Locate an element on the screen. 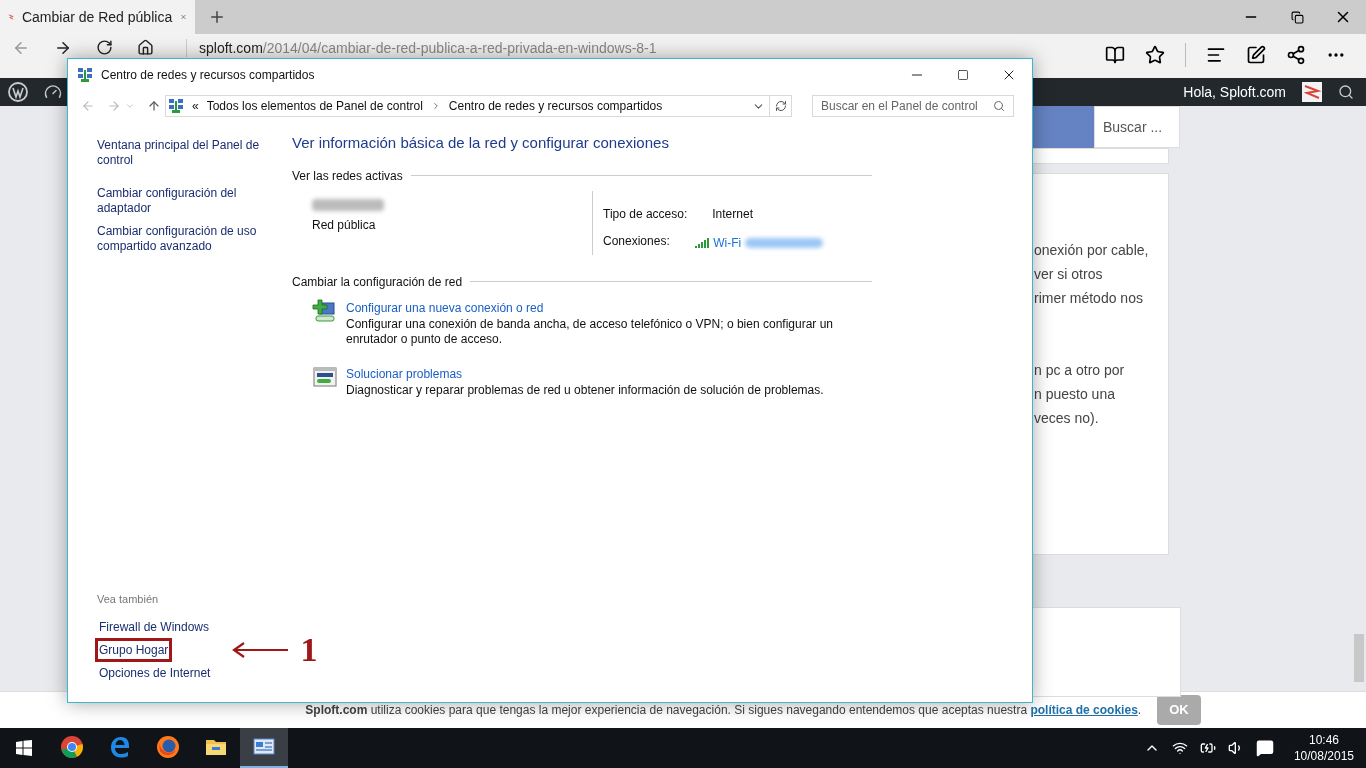 The width and height of the screenshot is (1366, 768). cookie-policy-link: política de cookies is located at coordinates (1084, 710).